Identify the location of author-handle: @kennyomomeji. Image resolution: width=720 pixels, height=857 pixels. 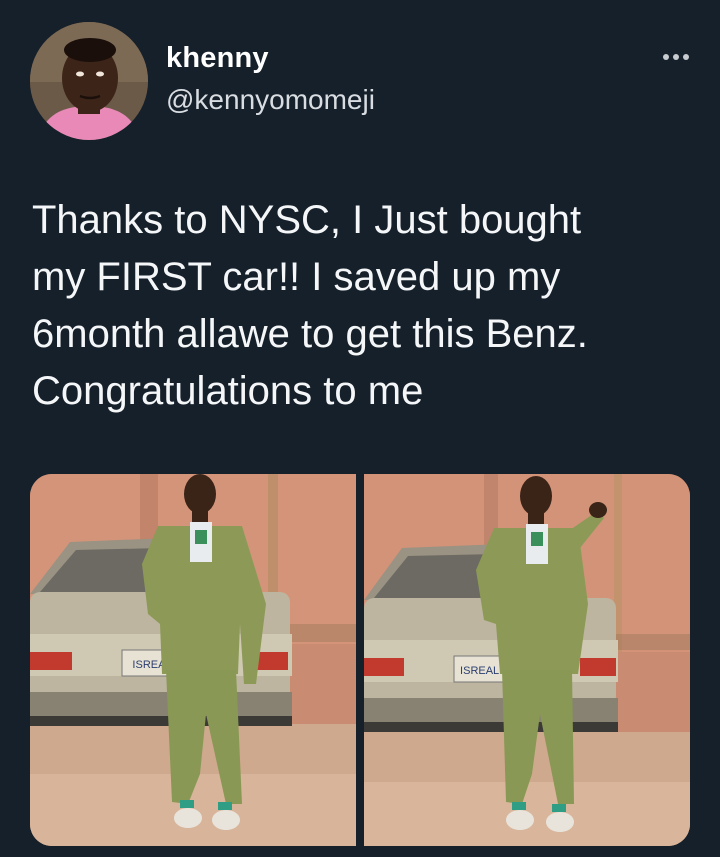
(270, 100).